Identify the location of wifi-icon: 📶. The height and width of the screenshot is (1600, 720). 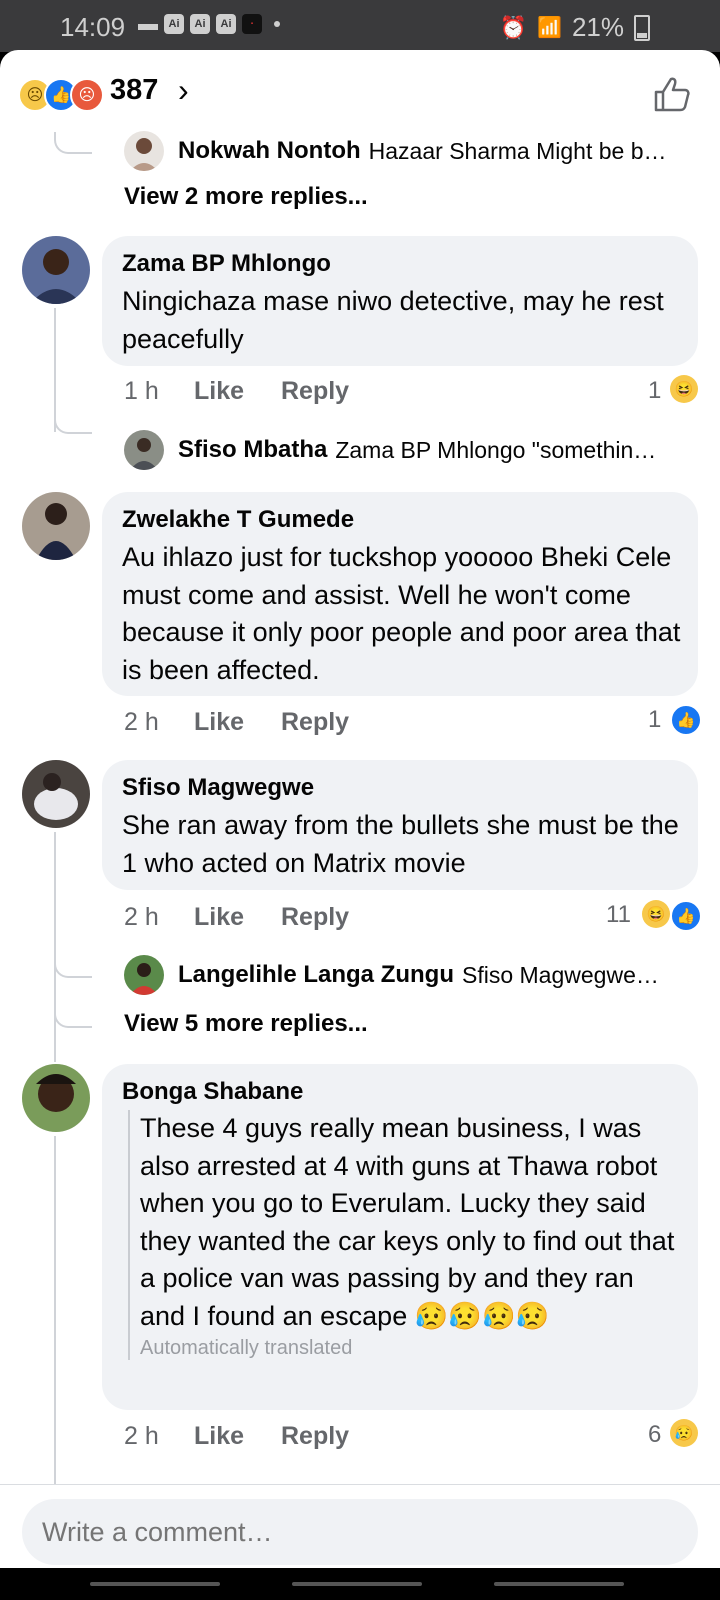
(549, 28).